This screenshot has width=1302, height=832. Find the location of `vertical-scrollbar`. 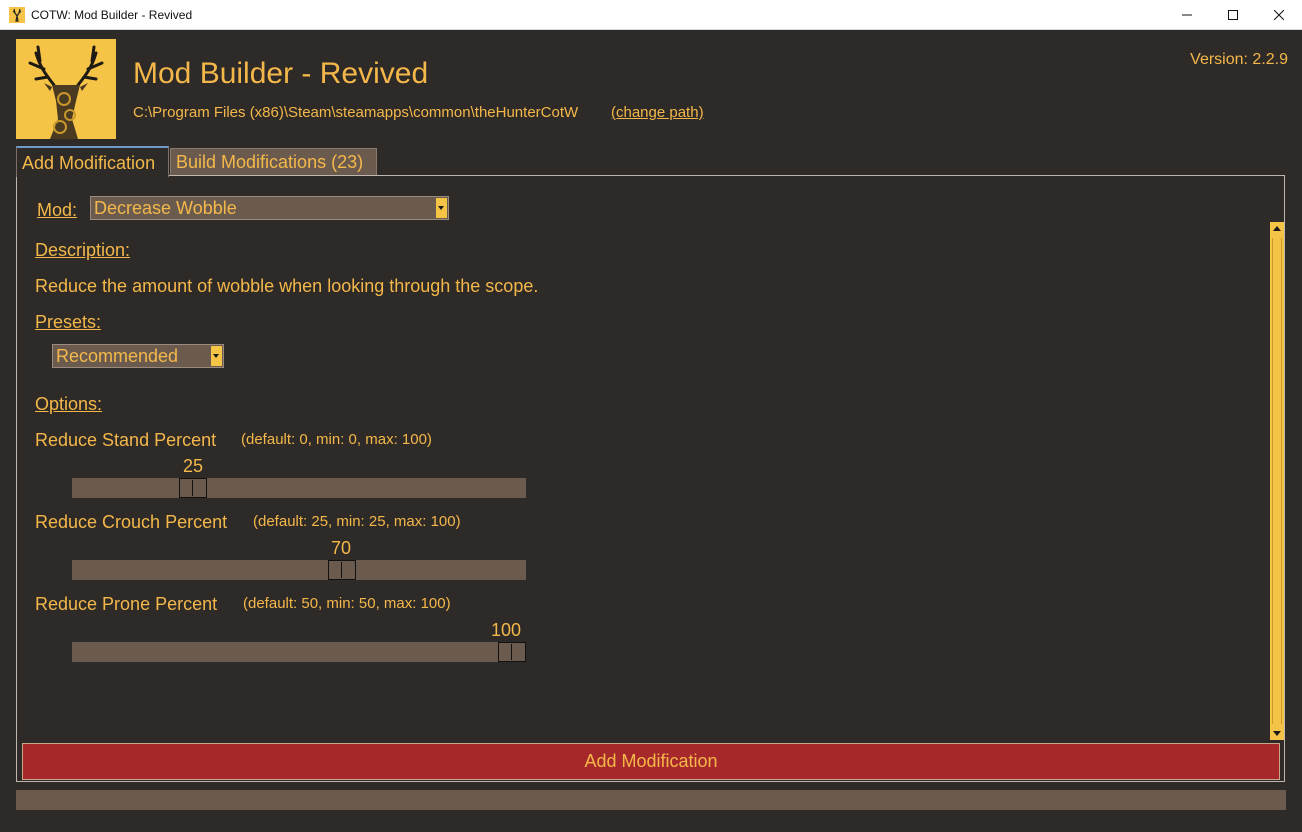

vertical-scrollbar is located at coordinates (1277, 481).